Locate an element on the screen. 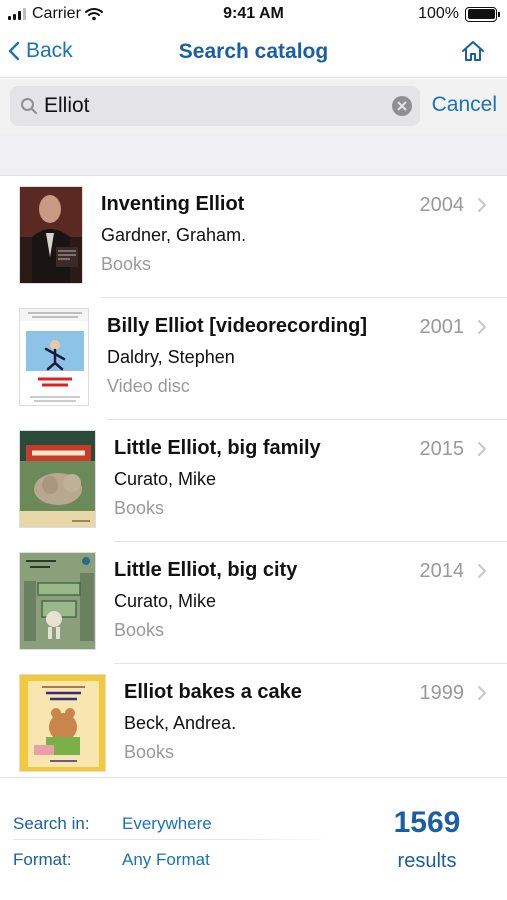 Image resolution: width=507 pixels, height=900 pixels. result-year: 2015 is located at coordinates (442, 449).